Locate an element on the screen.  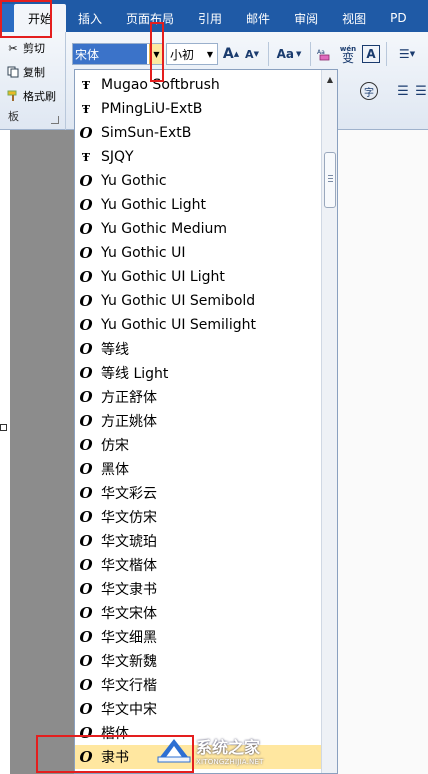
font-name-label: 华文宋体 is located at coordinates (129, 614).